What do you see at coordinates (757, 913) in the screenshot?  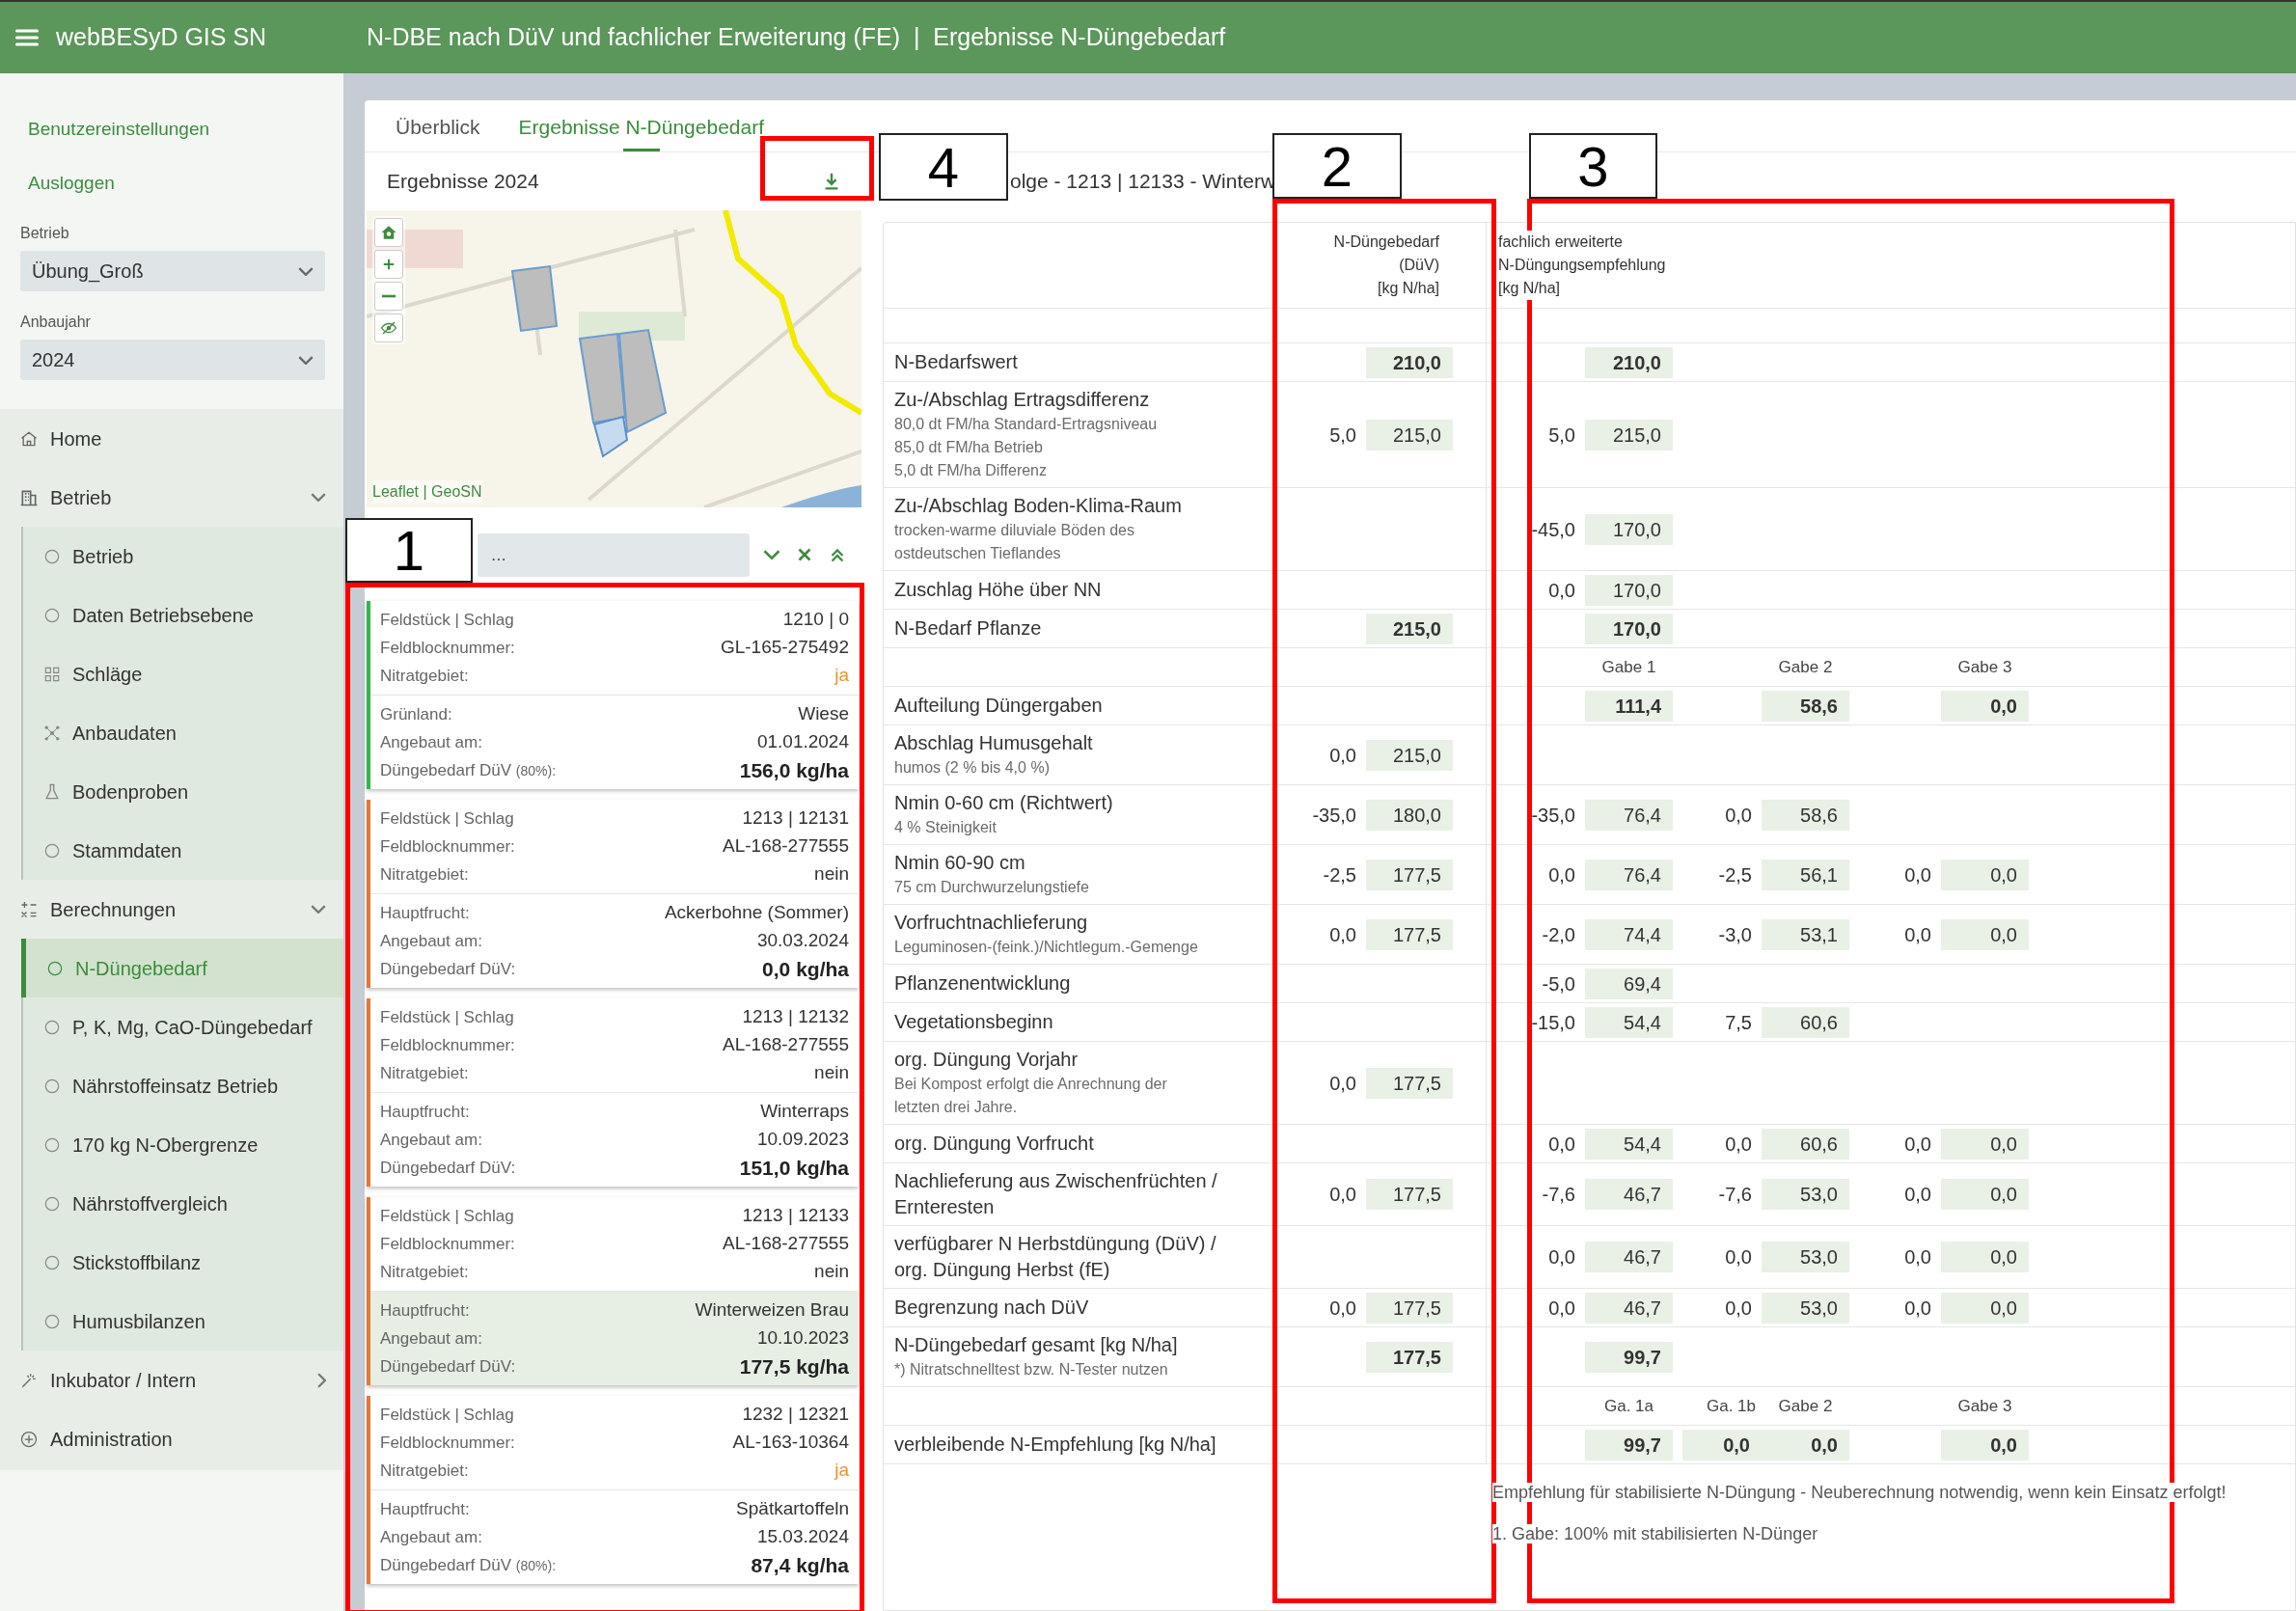 I see `field-value: Ackerbohne (Sommer)` at bounding box center [757, 913].